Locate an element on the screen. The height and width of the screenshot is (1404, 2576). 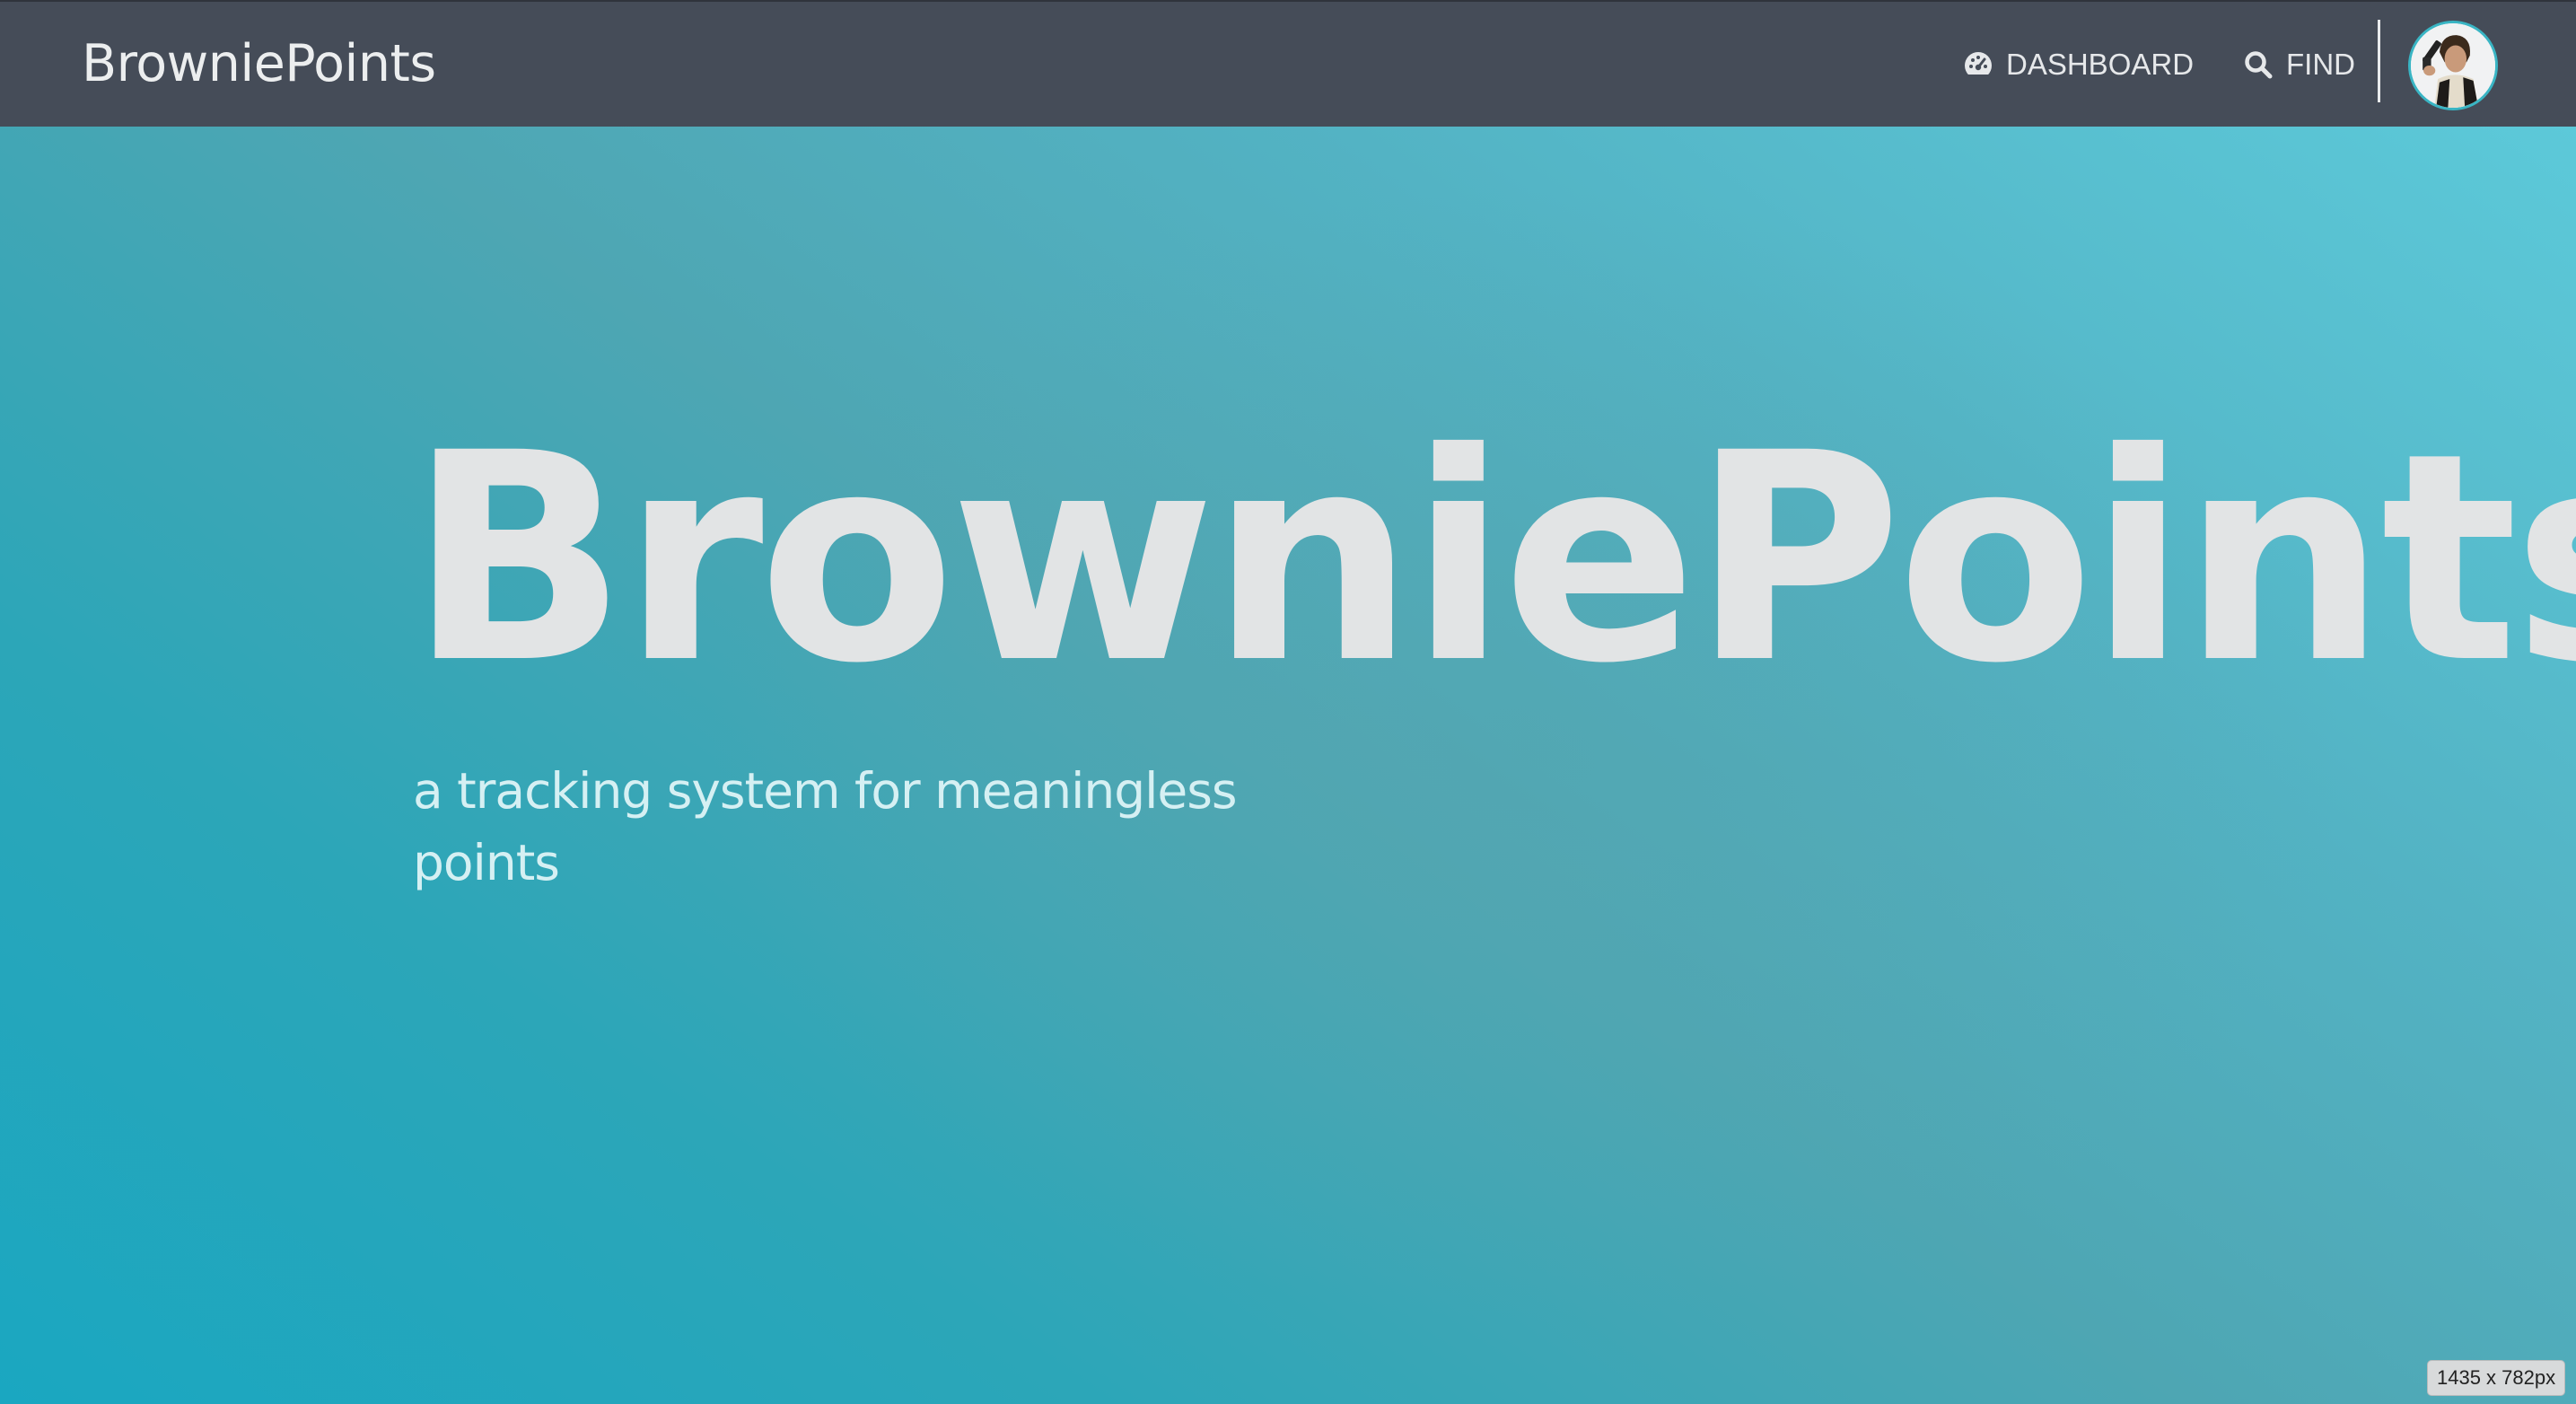
nav-find-link: FIND is located at coordinates (2299, 64).